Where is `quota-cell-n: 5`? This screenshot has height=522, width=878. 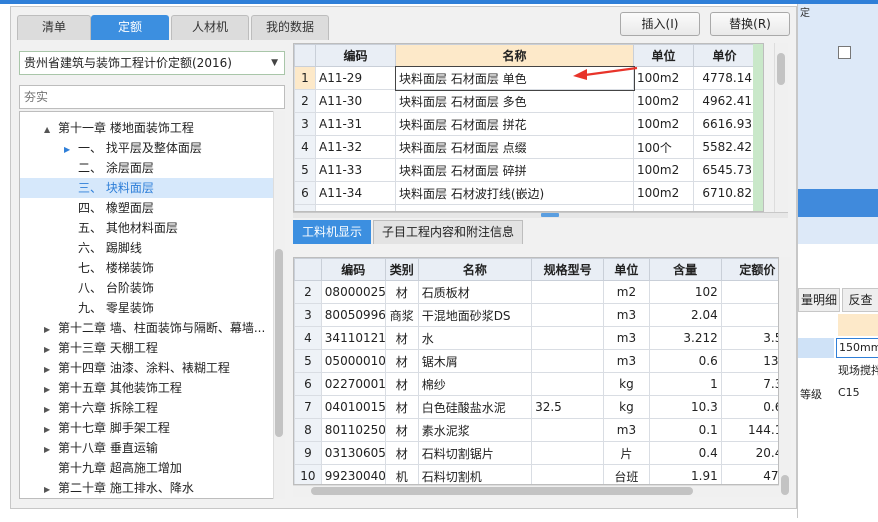
quota-cell-n: 5 is located at coordinates (305, 170).